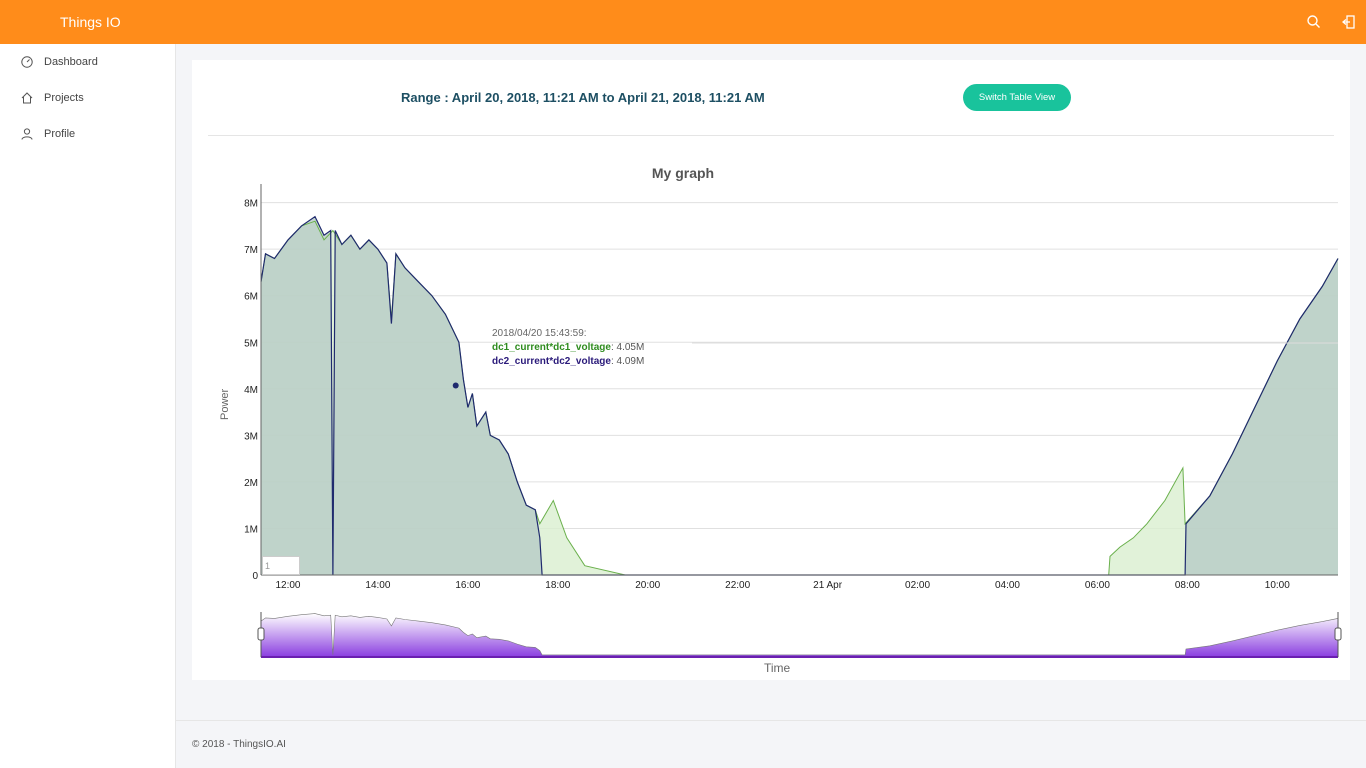 Image resolution: width=1366 pixels, height=768 pixels. I want to click on x-tick-label: 02:00, so click(917, 585).